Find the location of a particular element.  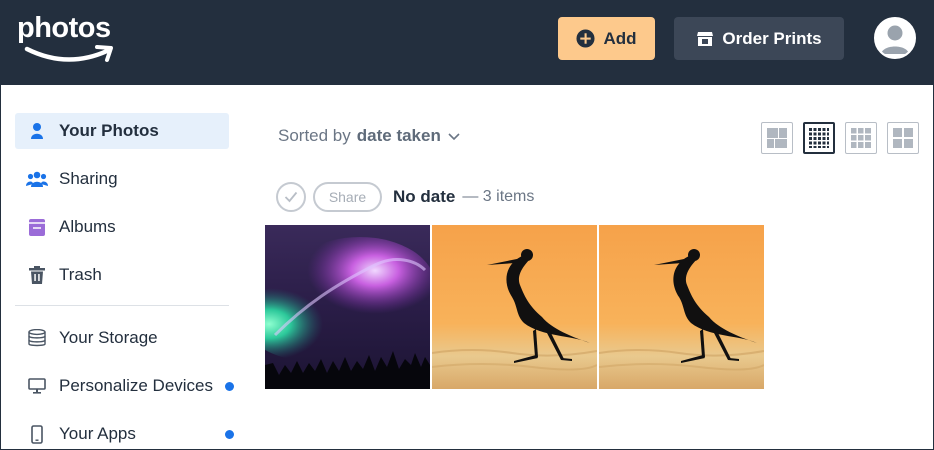

sidebar-item-your-apps: Your Apps is located at coordinates (124, 432).